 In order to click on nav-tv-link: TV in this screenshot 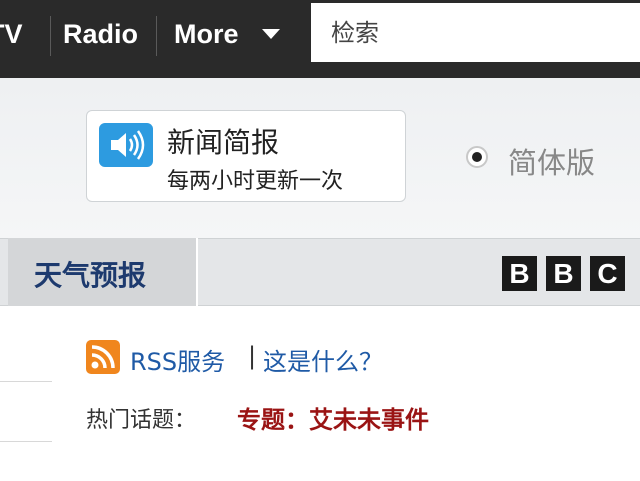, I will do `click(11, 34)`.